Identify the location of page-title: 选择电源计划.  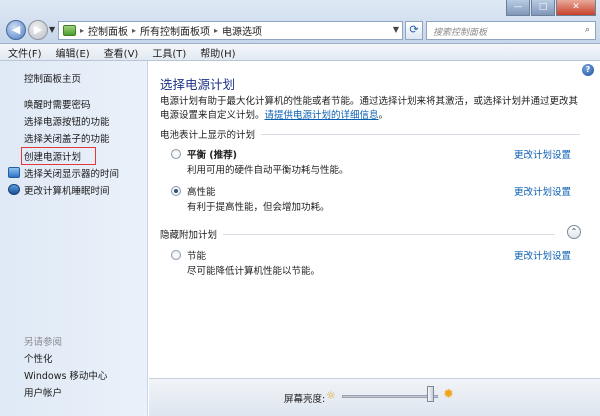
(198, 84).